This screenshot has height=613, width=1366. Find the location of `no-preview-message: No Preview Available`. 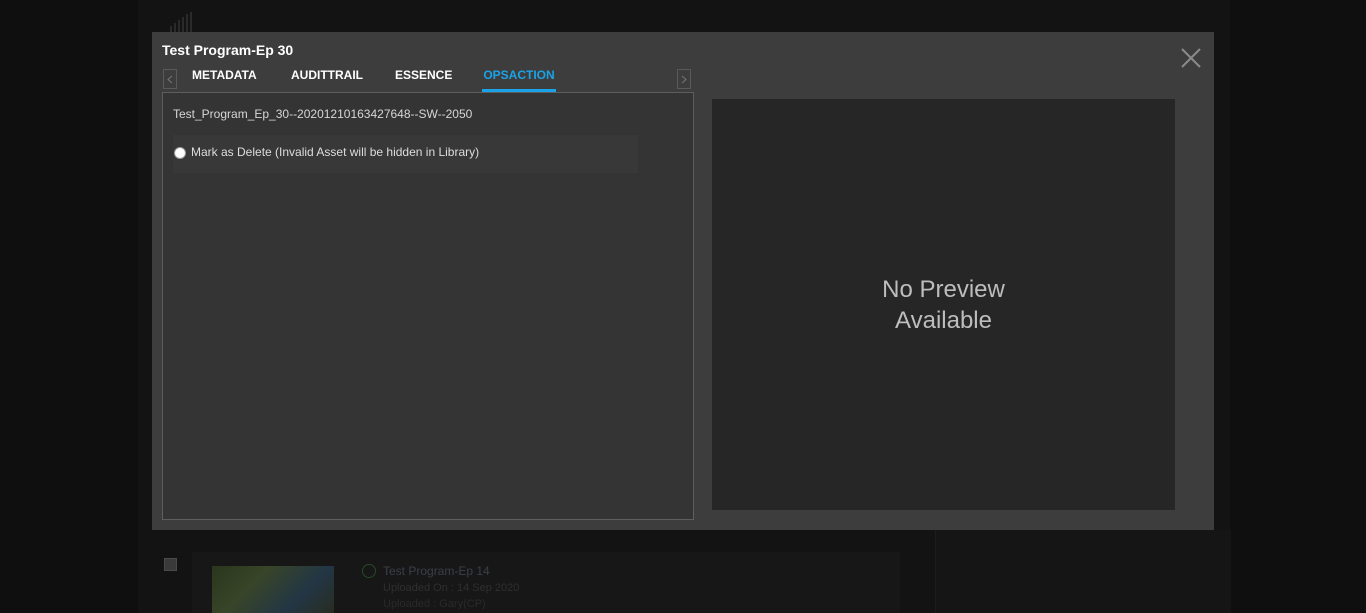

no-preview-message: No Preview Available is located at coordinates (943, 305).